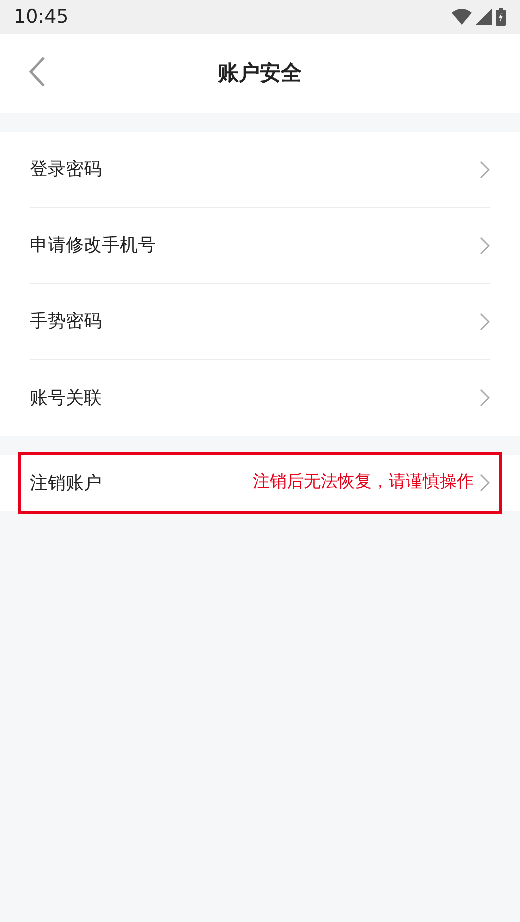  Describe the element at coordinates (66, 484) in the screenshot. I see `row-label: 注销账户` at that location.